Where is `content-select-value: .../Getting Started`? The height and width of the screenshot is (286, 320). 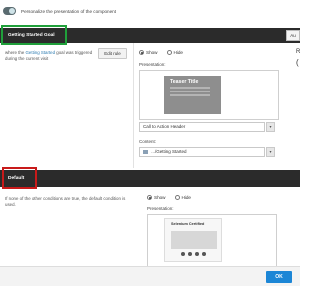 content-select-value: .../Getting Started is located at coordinates (169, 151).